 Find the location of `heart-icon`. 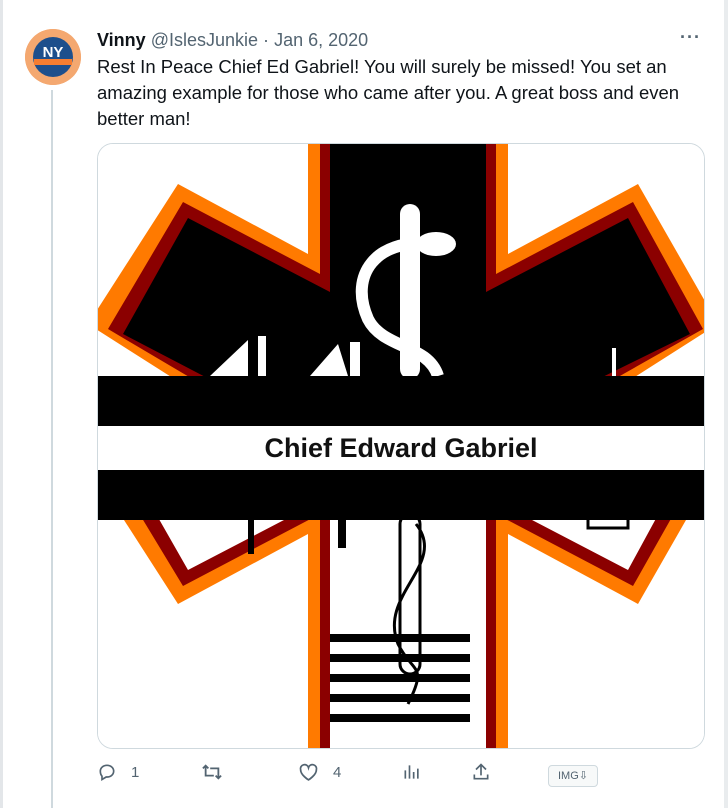

heart-icon is located at coordinates (308, 772).